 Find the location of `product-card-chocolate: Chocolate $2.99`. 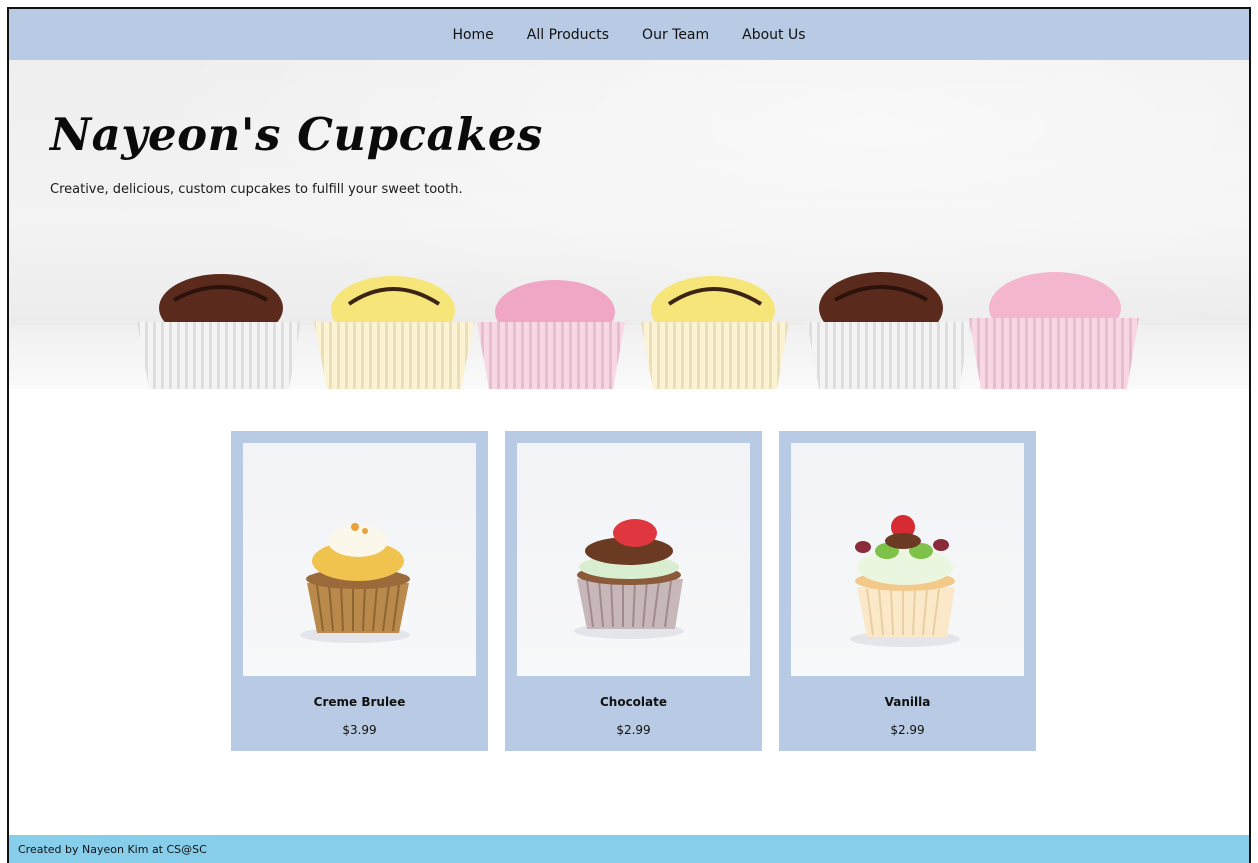

product-card-chocolate: Chocolate $2.99 is located at coordinates (633, 591).